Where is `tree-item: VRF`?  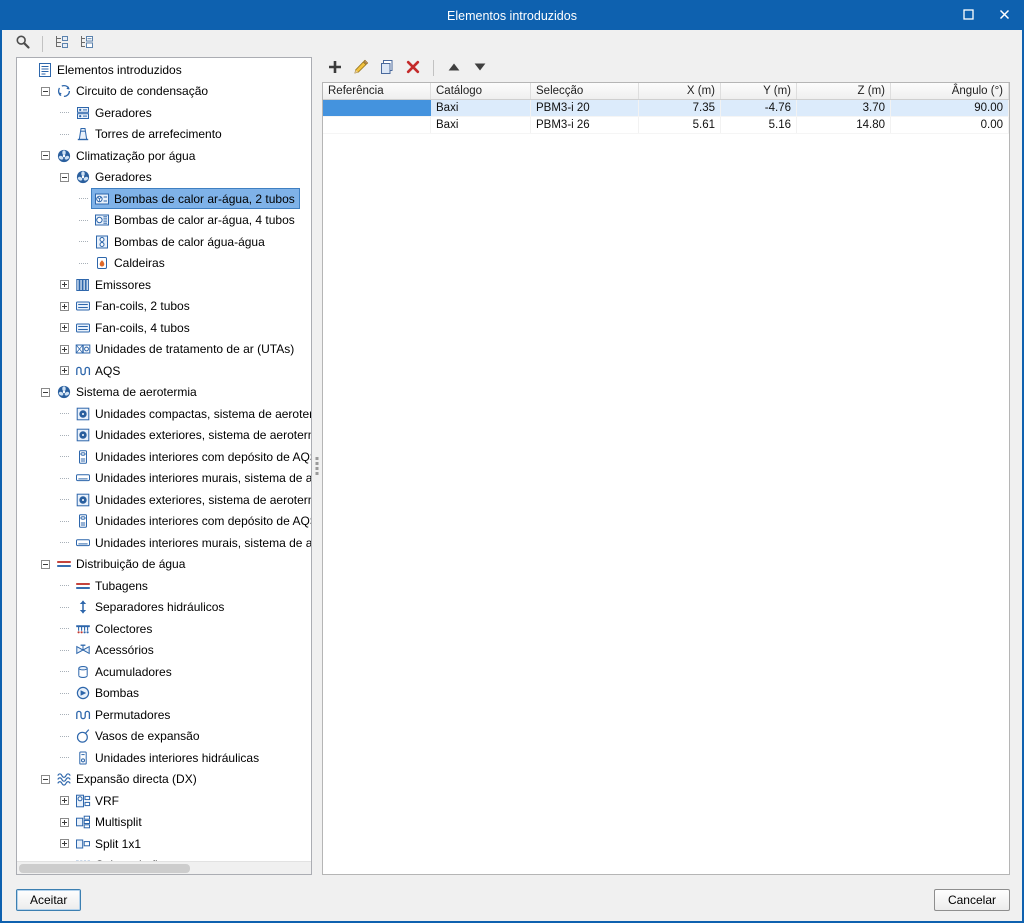 tree-item: VRF is located at coordinates (164, 801).